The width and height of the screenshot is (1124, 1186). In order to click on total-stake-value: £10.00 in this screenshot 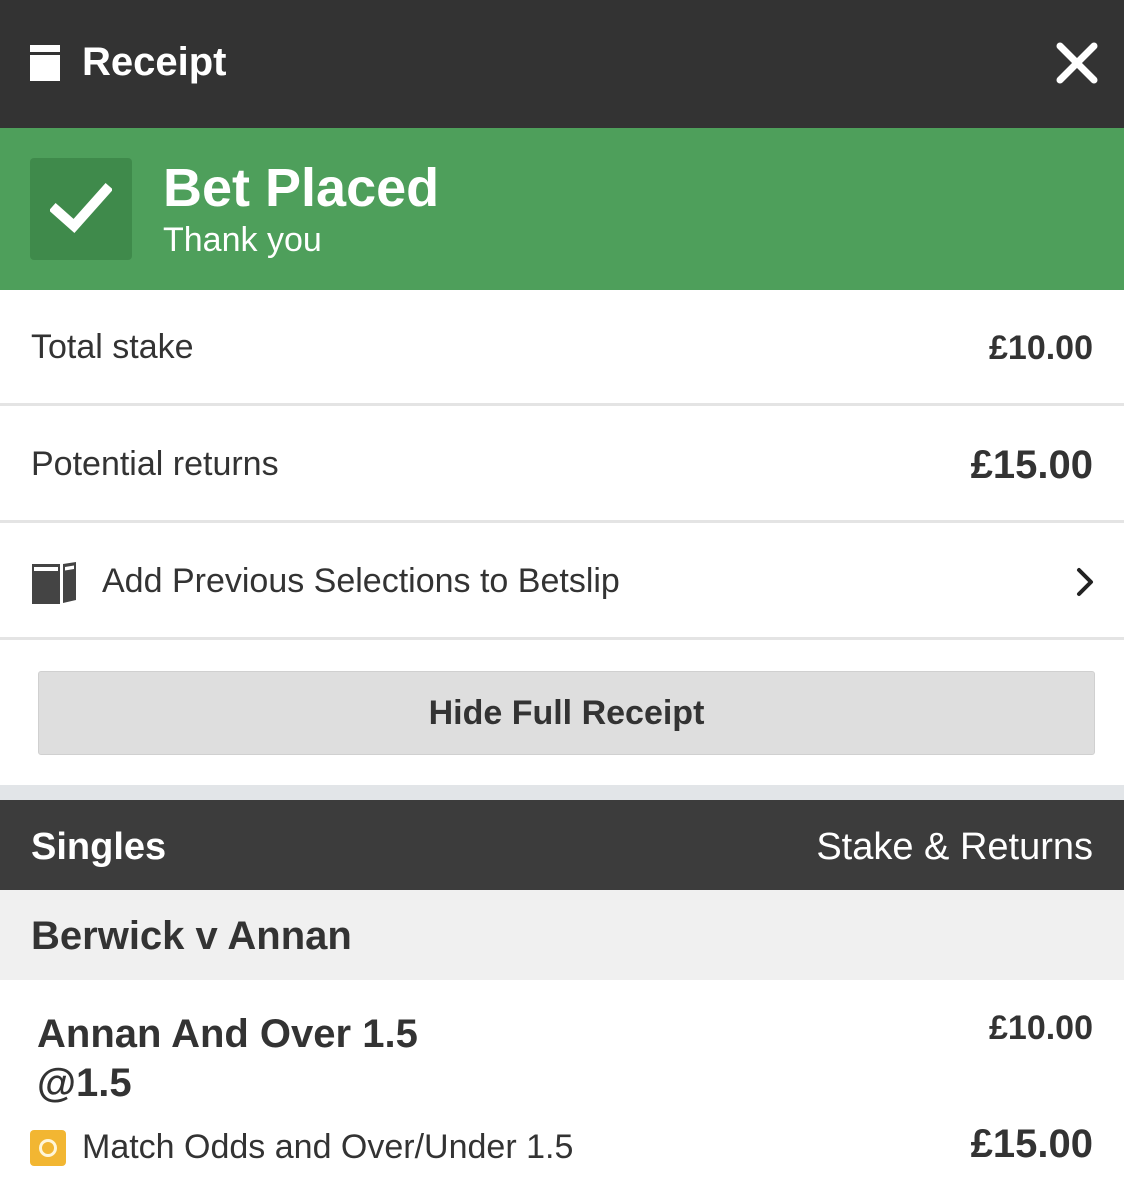, I will do `click(1041, 348)`.